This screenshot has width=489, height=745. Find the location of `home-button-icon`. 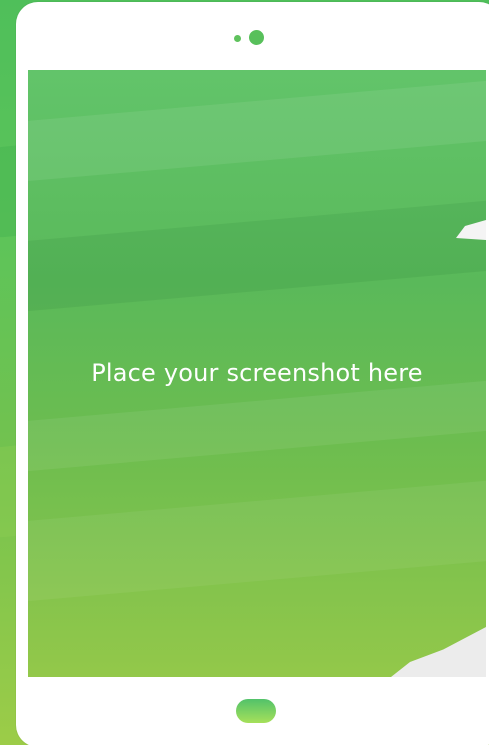

home-button-icon is located at coordinates (256, 711).